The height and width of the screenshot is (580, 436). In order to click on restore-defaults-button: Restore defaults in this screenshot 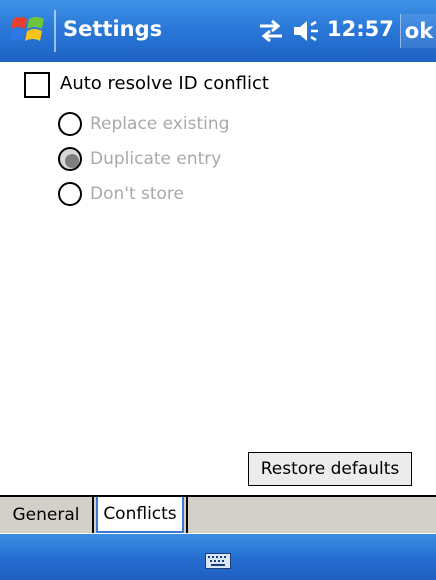, I will do `click(330, 469)`.